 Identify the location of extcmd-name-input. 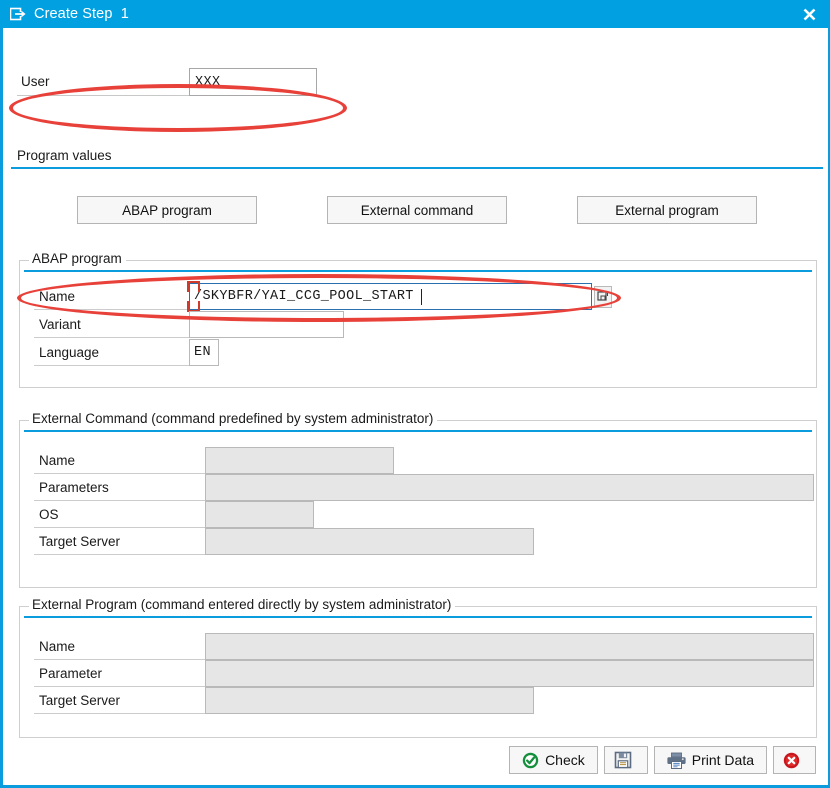
(299, 460).